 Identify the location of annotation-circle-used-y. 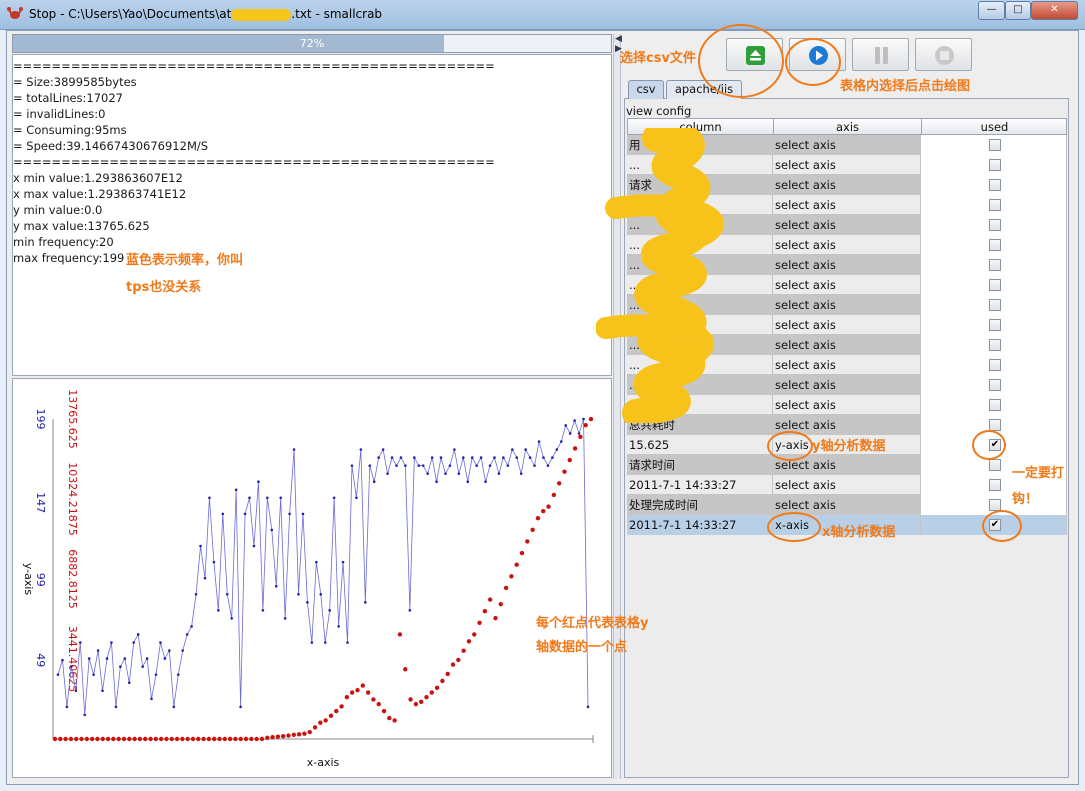
(989, 445).